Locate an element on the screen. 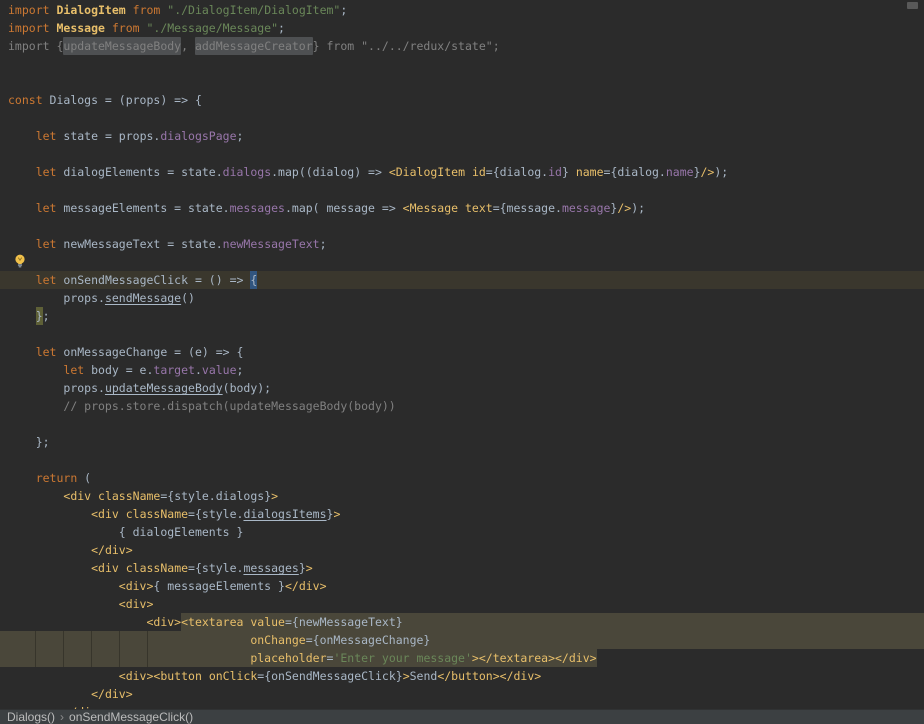 The image size is (924, 724). code-token: DialogItem is located at coordinates (91, 10).